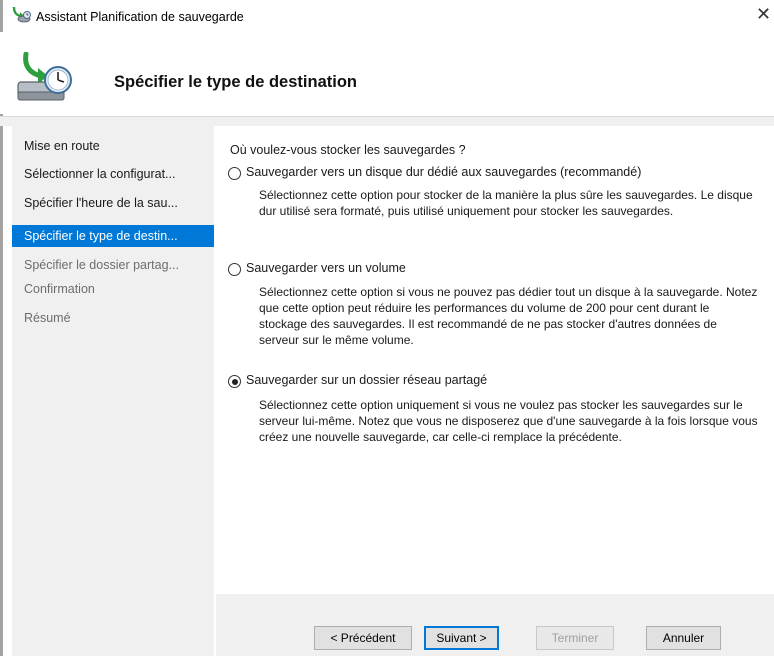 This screenshot has width=774, height=656. What do you see at coordinates (234, 381) in the screenshot?
I see `network-share-radio` at bounding box center [234, 381].